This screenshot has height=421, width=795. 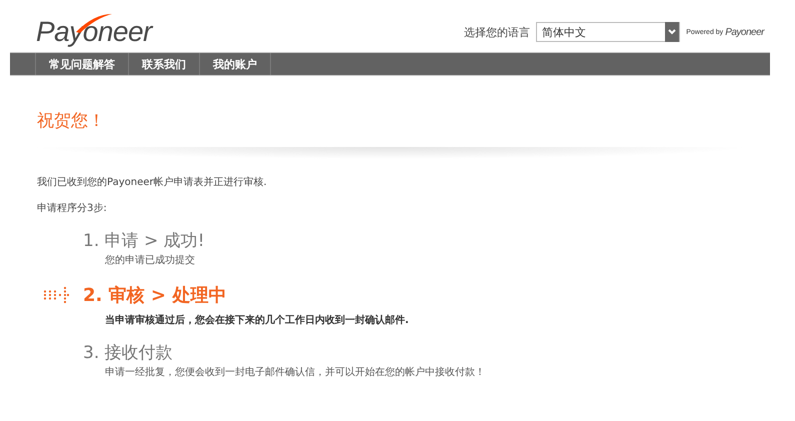 I want to click on caret-icon, so click(x=672, y=32).